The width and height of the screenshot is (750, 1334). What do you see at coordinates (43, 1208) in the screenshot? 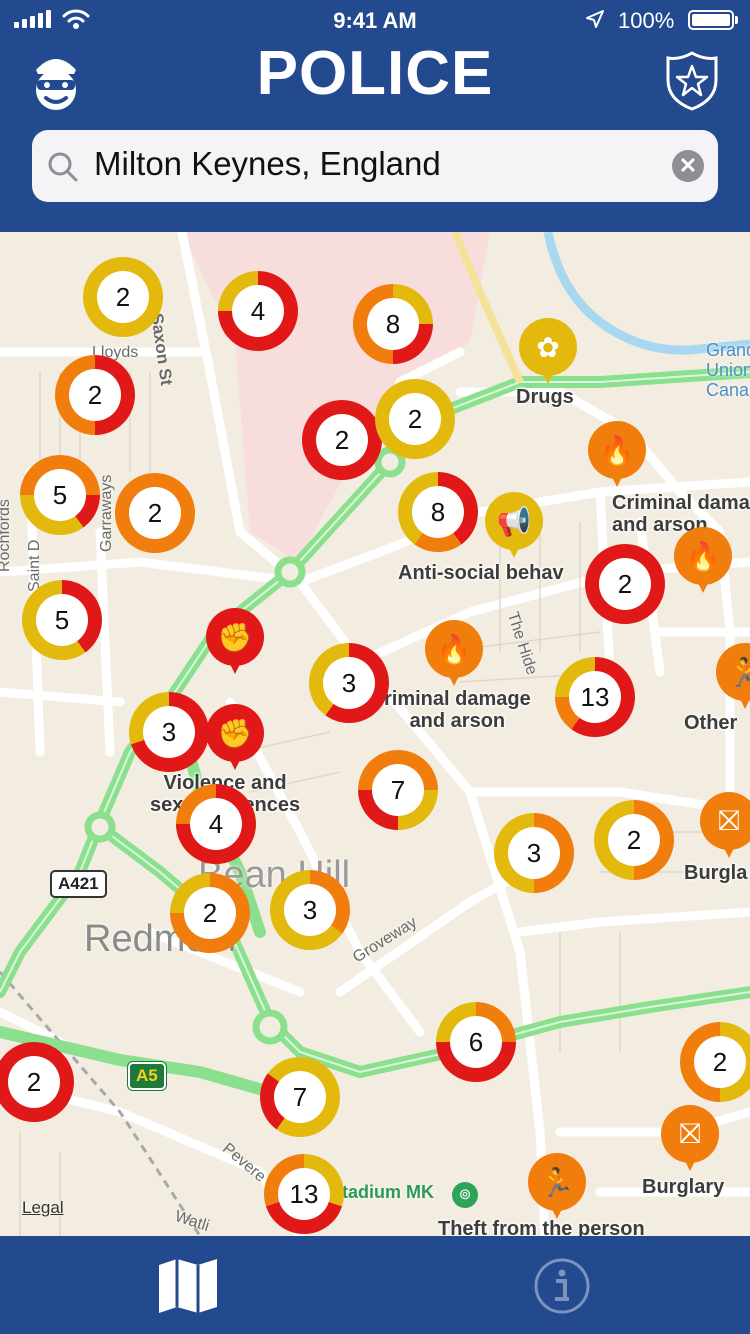
I see `legal-link: Legal` at bounding box center [43, 1208].